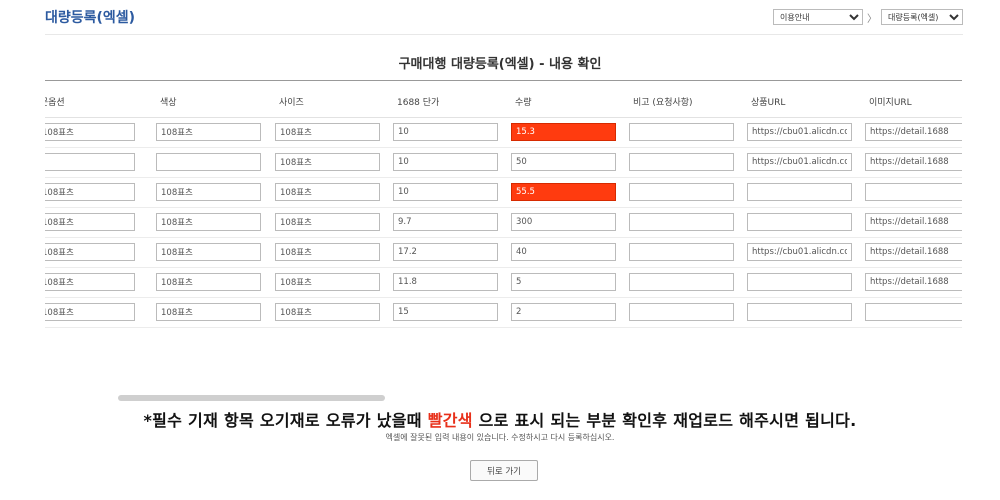  I want to click on column-header: 1688 단가, so click(418, 103).